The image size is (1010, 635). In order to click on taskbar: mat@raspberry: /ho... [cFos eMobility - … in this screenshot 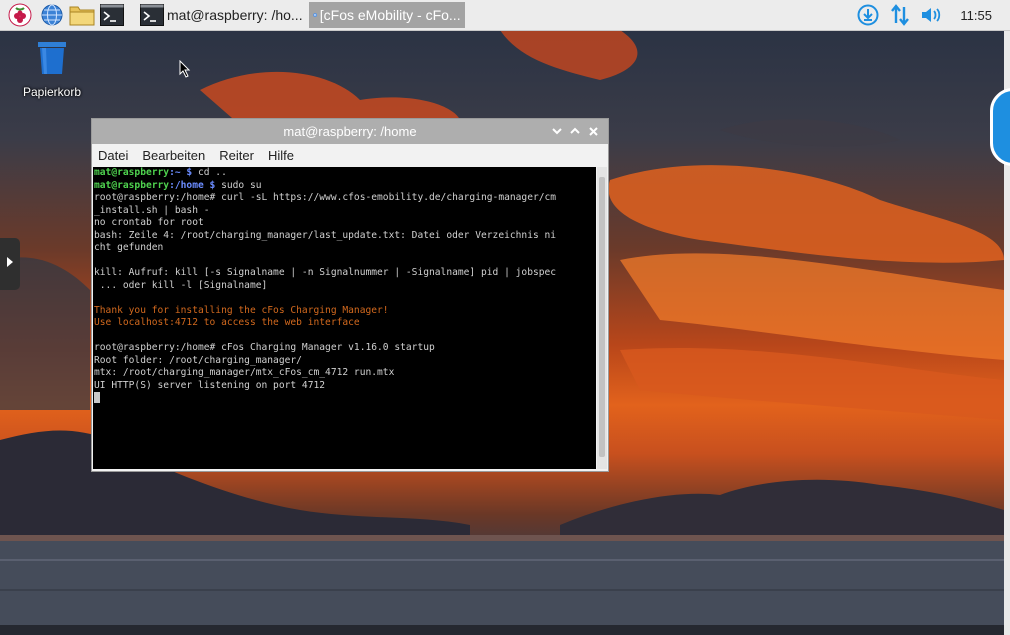, I will do `click(505, 15)`.